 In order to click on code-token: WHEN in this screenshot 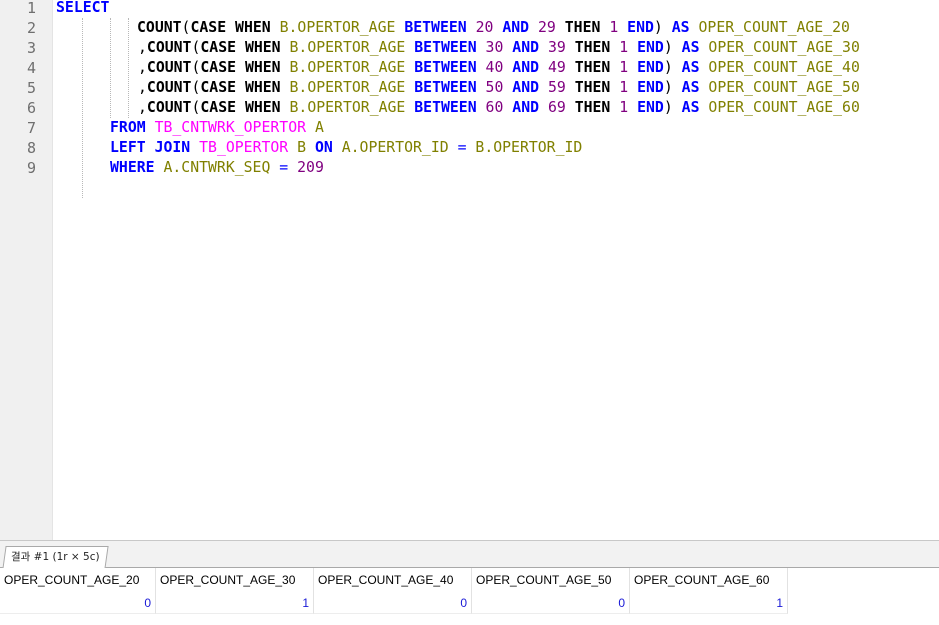, I will do `click(253, 27)`.